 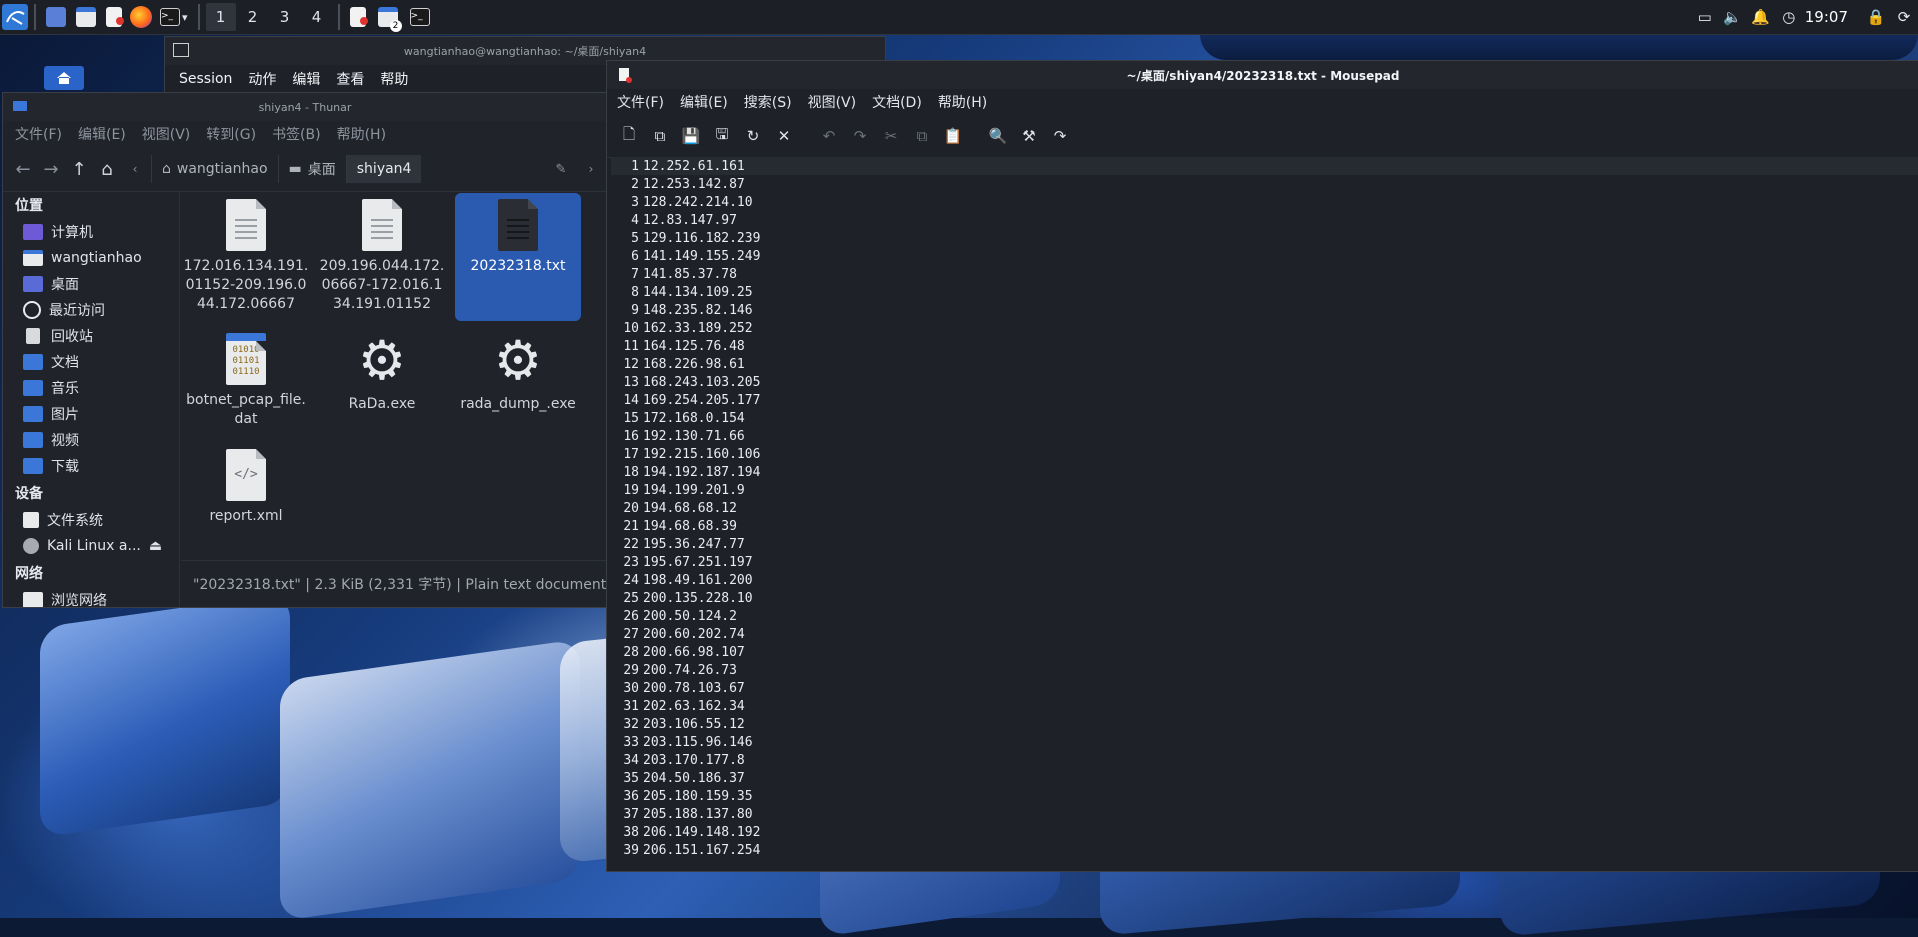 What do you see at coordinates (1826, 17) in the screenshot?
I see `clock: 19:07` at bounding box center [1826, 17].